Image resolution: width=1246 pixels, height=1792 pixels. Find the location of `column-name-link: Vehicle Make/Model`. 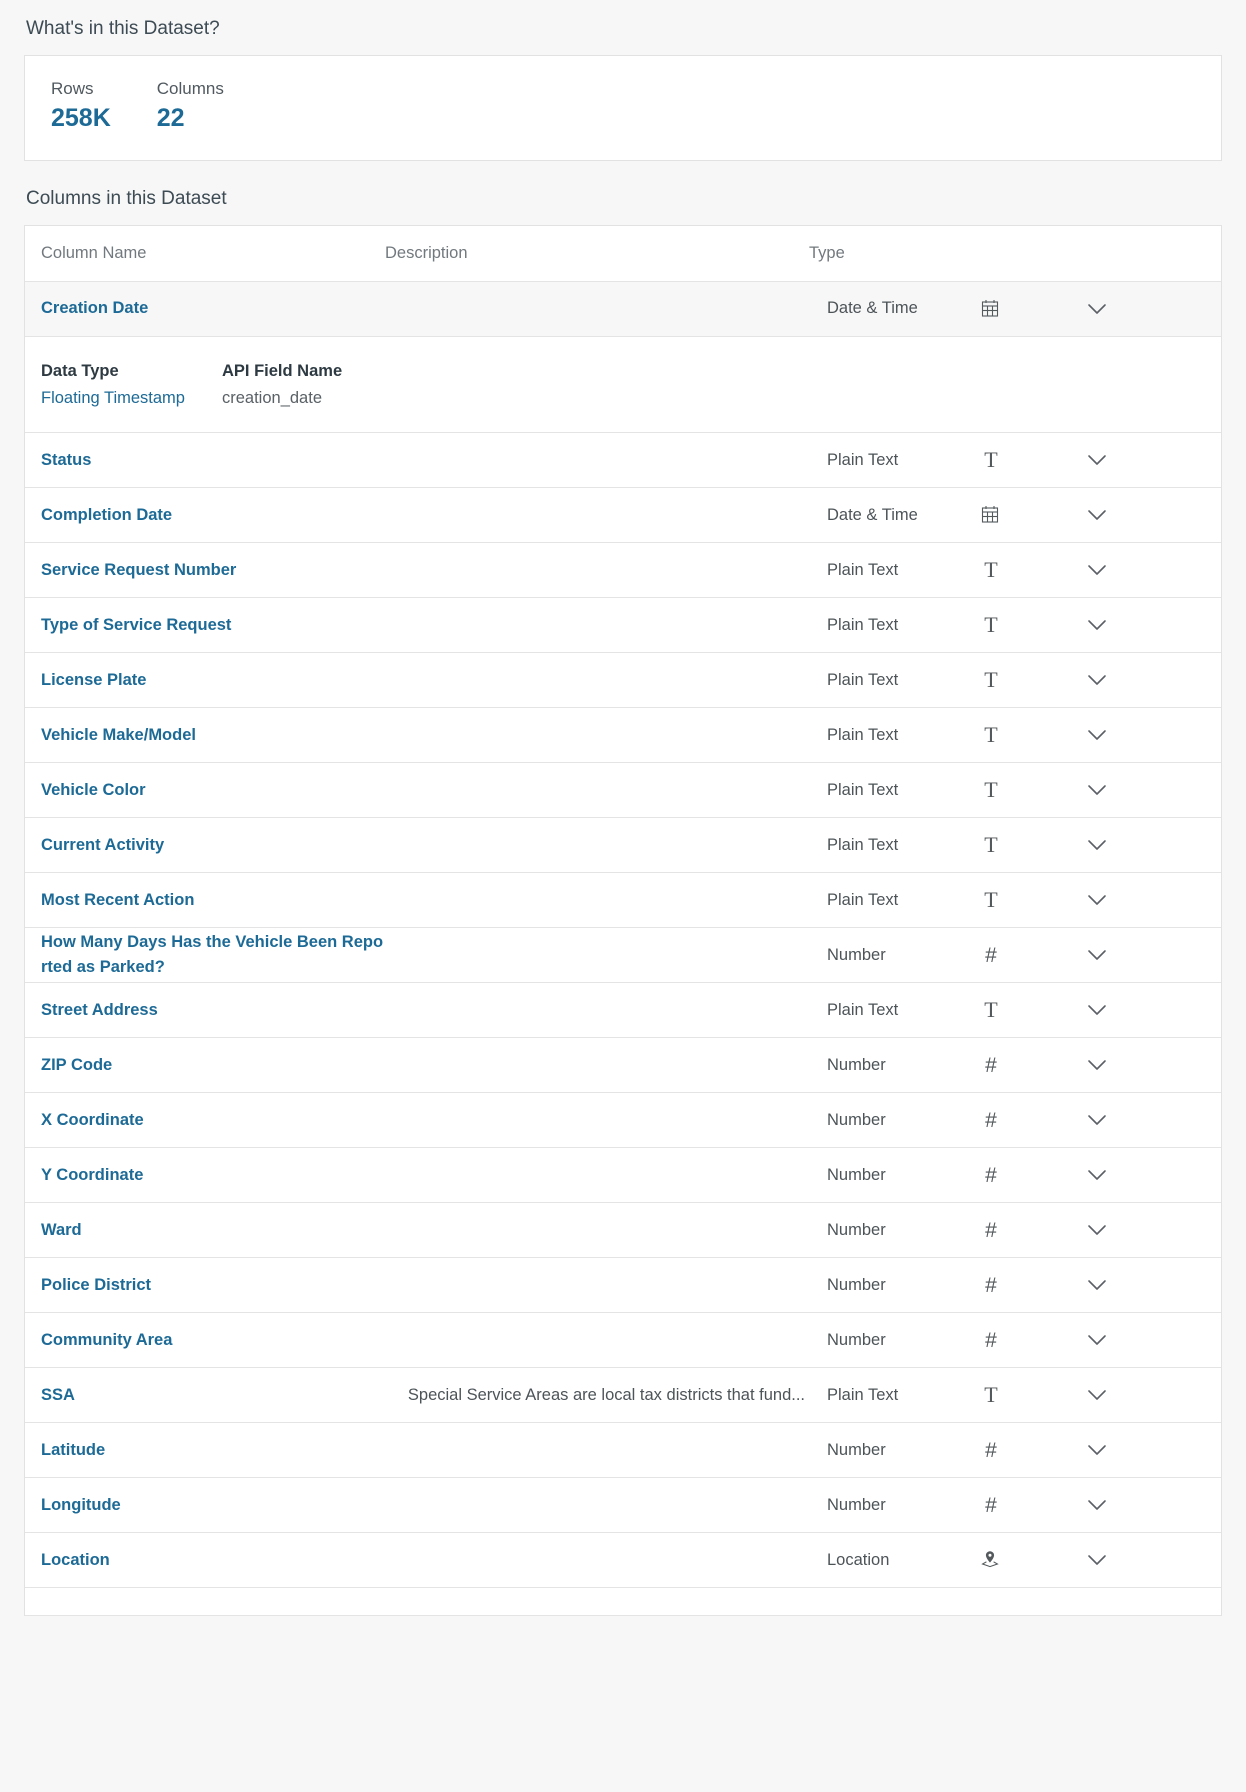

column-name-link: Vehicle Make/Model is located at coordinates (205, 735).